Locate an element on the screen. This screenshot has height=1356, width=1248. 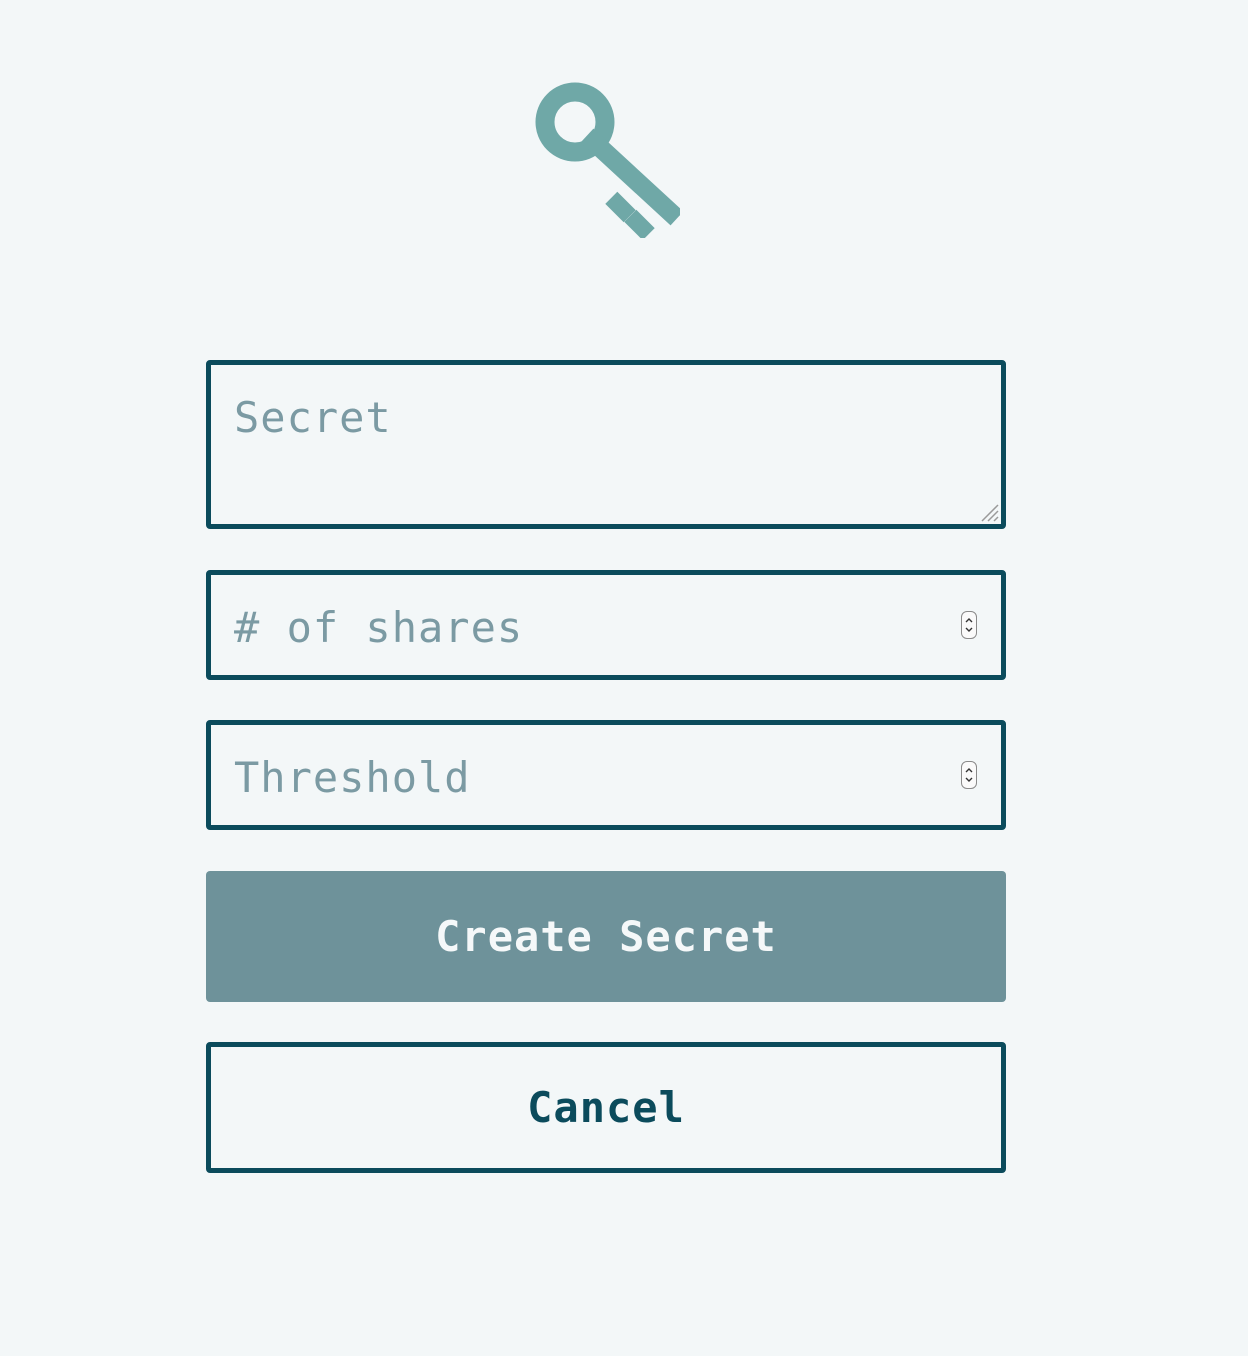
secret-placeholder: Secret is located at coordinates (313, 417).